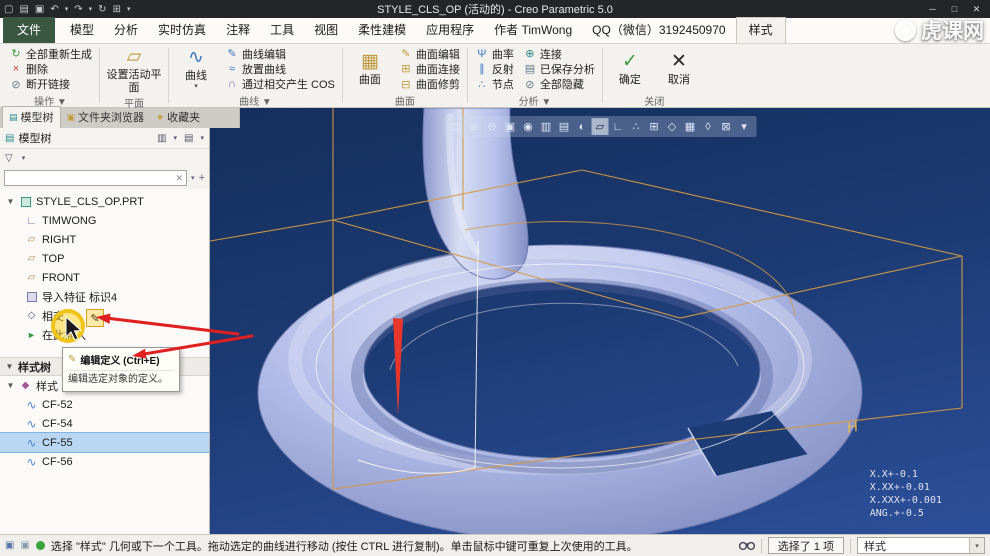  What do you see at coordinates (104, 334) in the screenshot?
I see `tree-item-insert-here: ► 在此插入` at bounding box center [104, 334].